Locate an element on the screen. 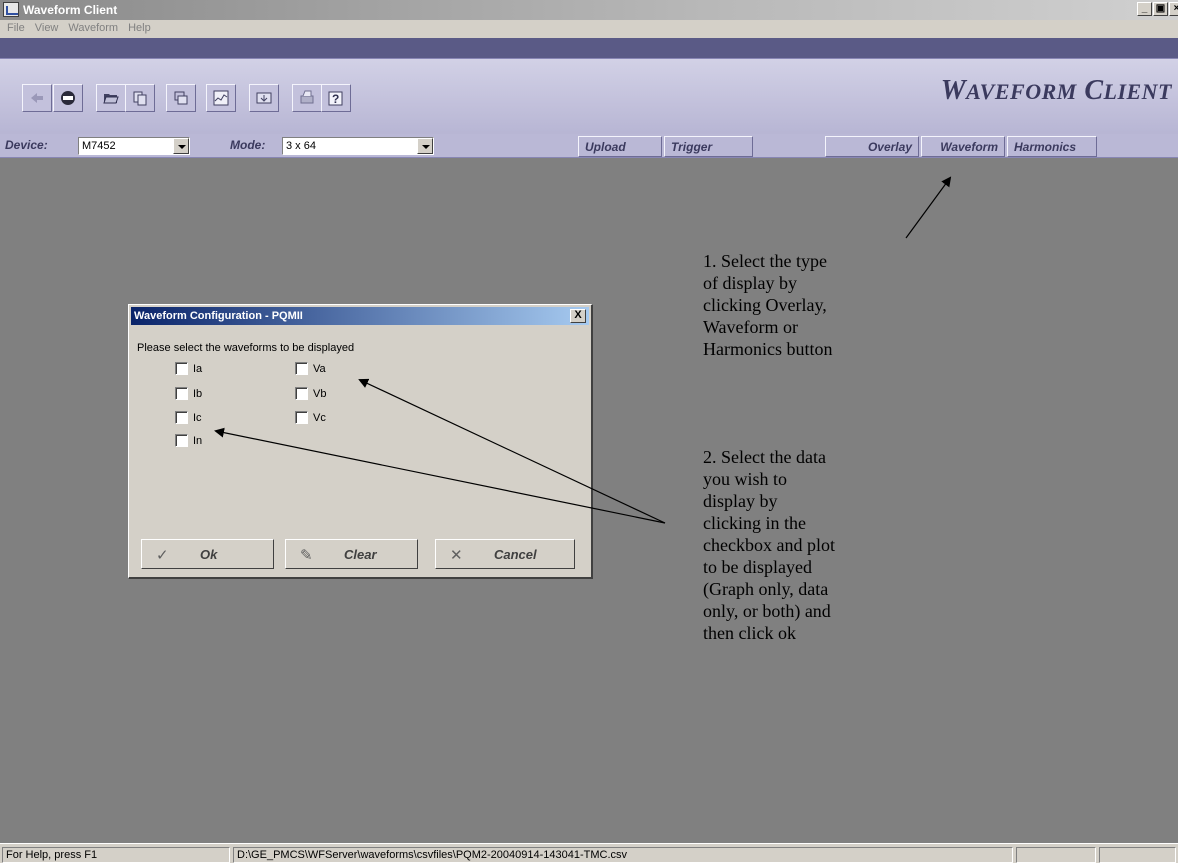  clear-button: ✎ Clear is located at coordinates (351, 554).